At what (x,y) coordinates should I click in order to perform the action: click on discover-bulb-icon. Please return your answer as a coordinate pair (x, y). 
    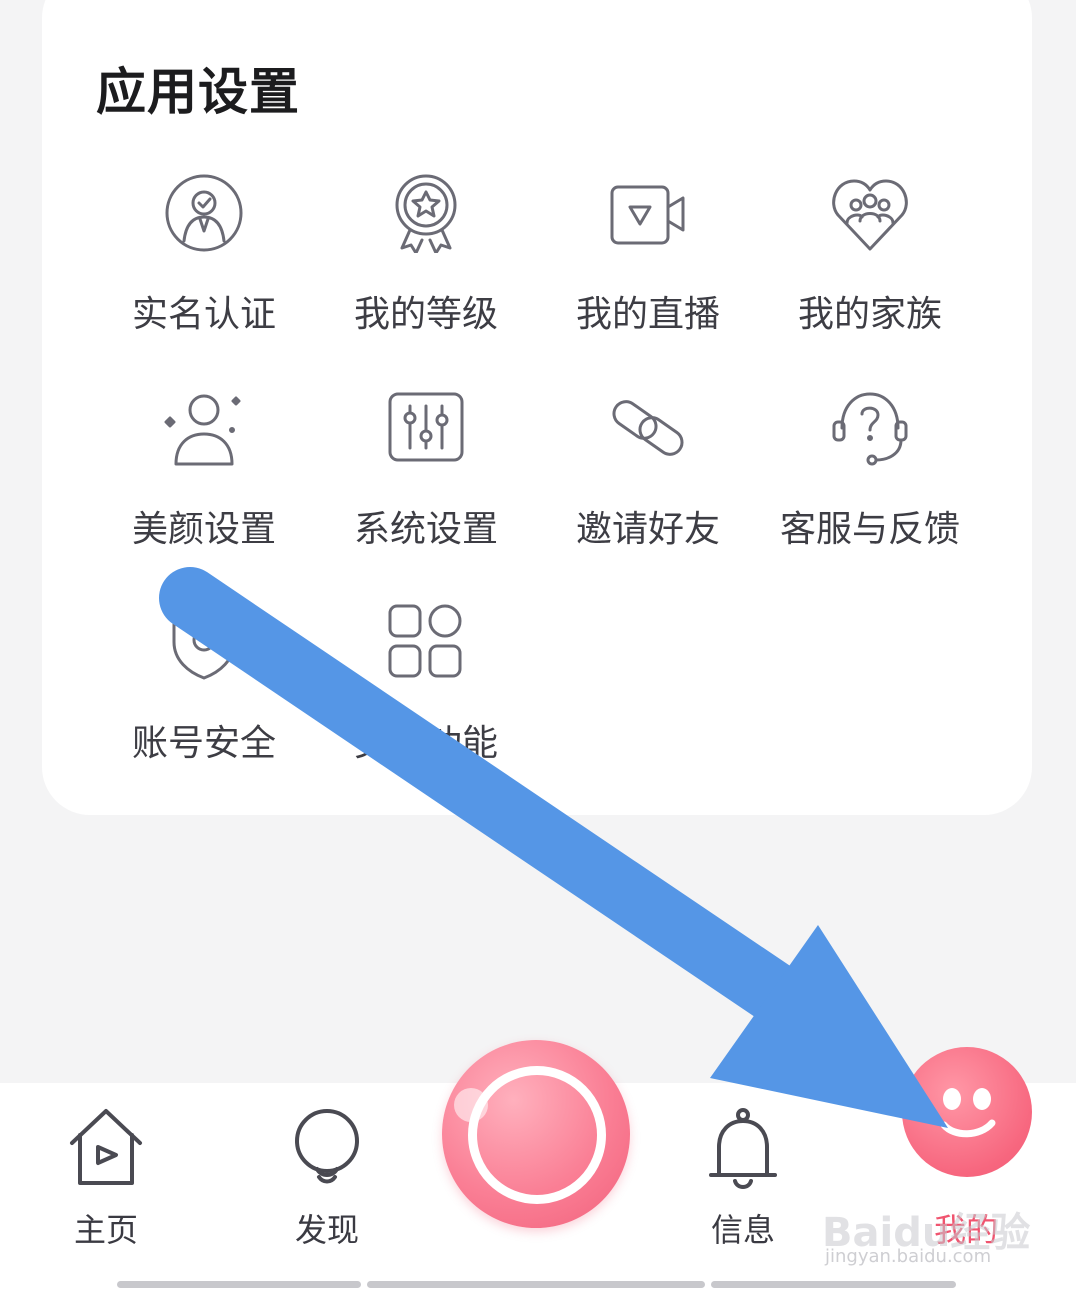
    Looking at the image, I should click on (327, 1148).